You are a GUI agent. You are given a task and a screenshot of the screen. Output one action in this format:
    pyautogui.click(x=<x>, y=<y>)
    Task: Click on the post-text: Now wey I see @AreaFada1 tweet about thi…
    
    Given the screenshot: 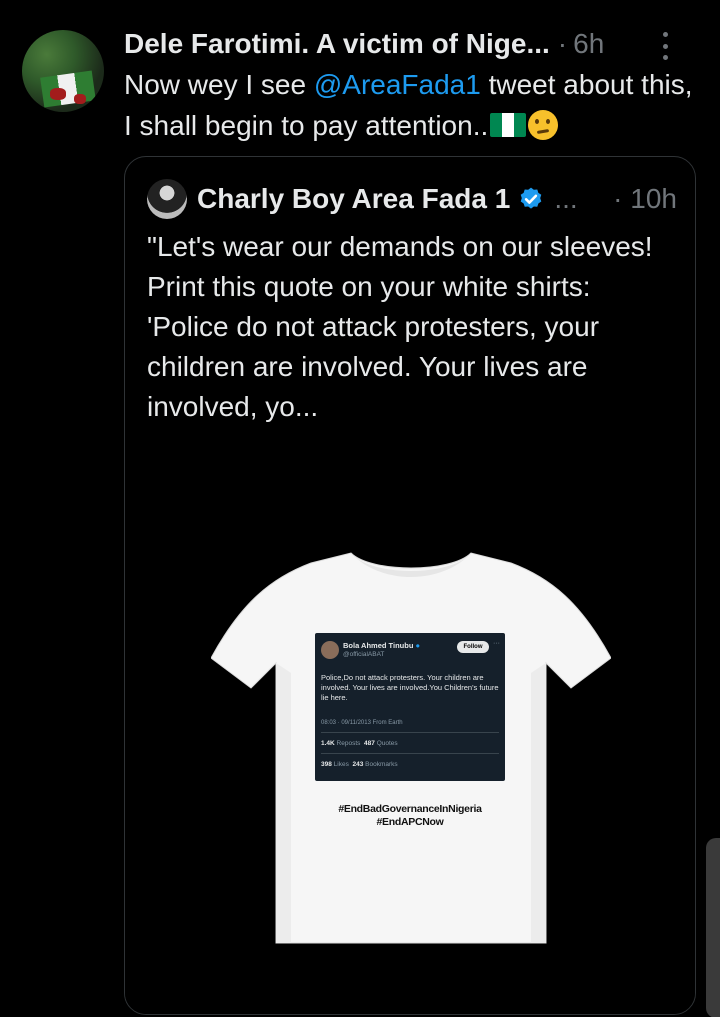 What is the action you would take?
    pyautogui.click(x=414, y=105)
    